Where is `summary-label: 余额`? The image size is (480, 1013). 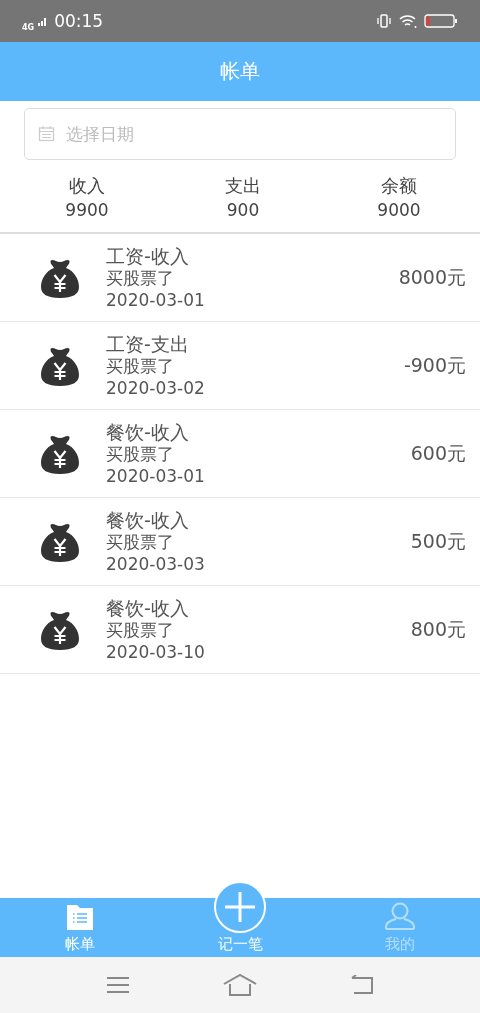
summary-label: 余额 is located at coordinates (399, 186).